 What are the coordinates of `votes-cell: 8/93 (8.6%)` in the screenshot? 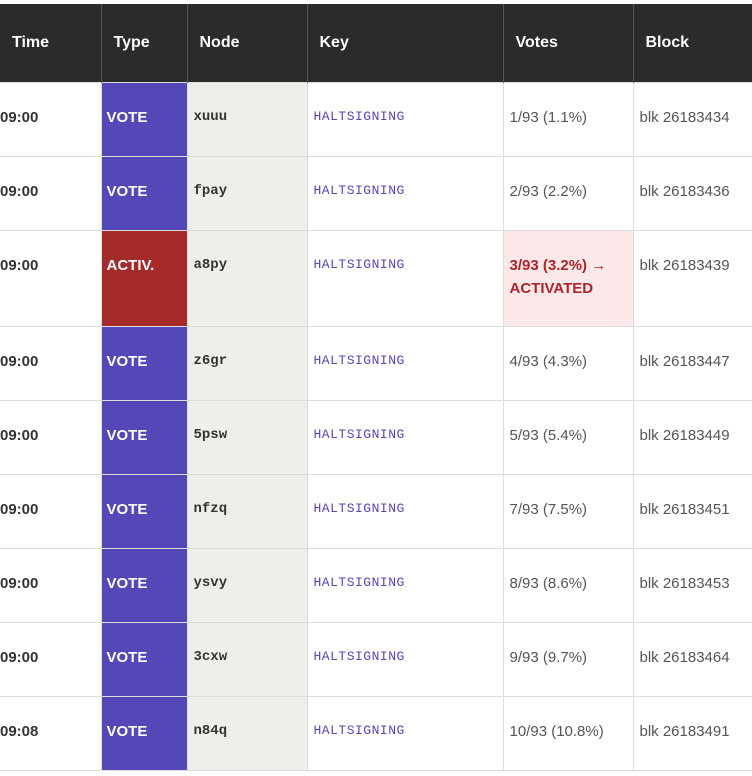 It's located at (568, 585).